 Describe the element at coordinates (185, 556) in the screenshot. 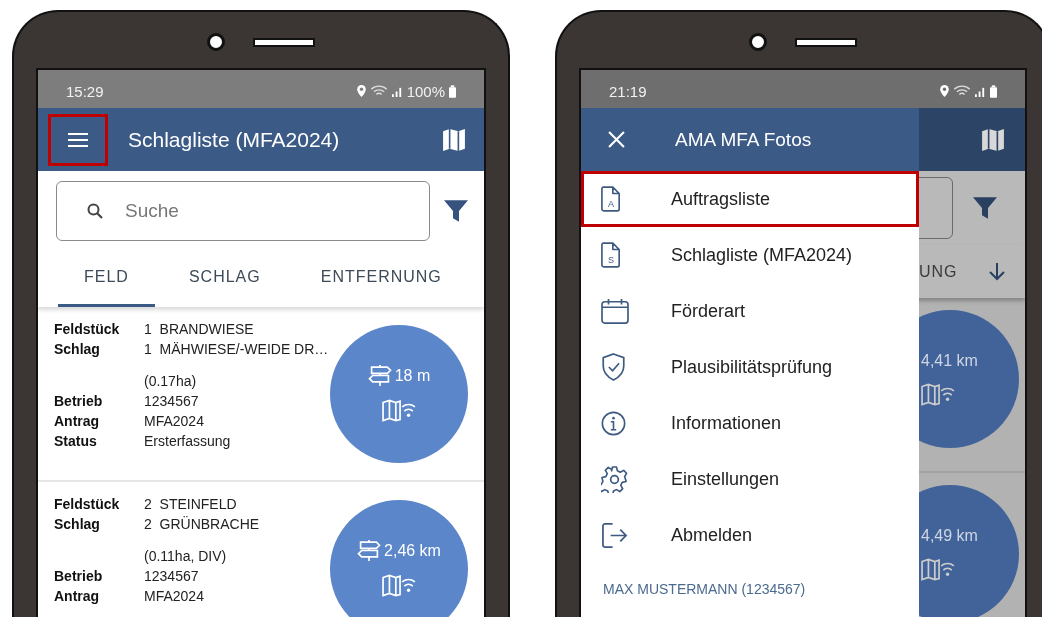

I see `field-value: (0.11ha, DIV)` at that location.